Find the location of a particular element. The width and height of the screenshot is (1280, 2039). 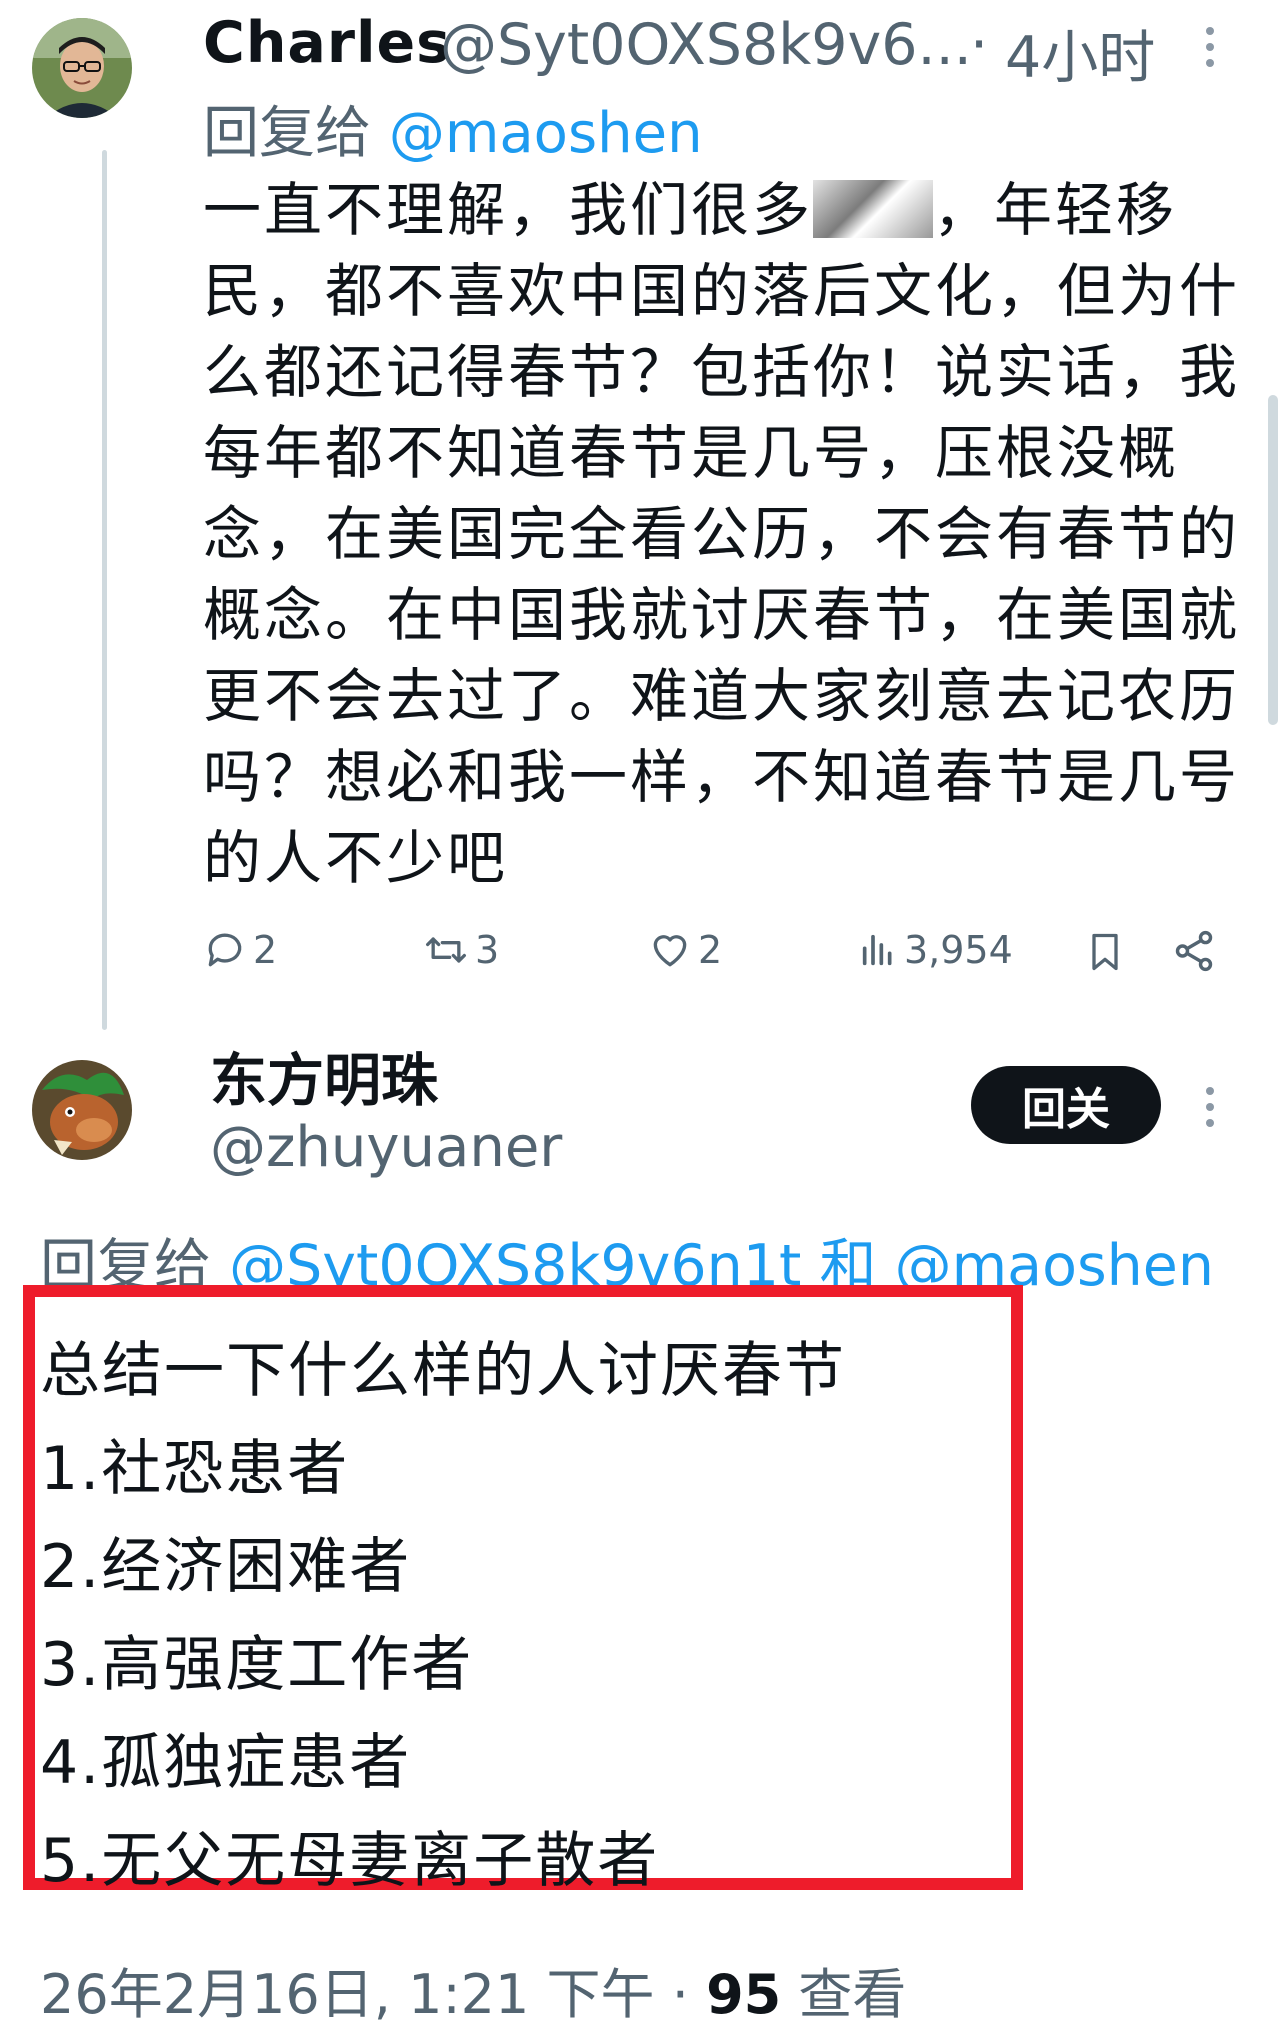

bookmark-button is located at coordinates (1105, 952).